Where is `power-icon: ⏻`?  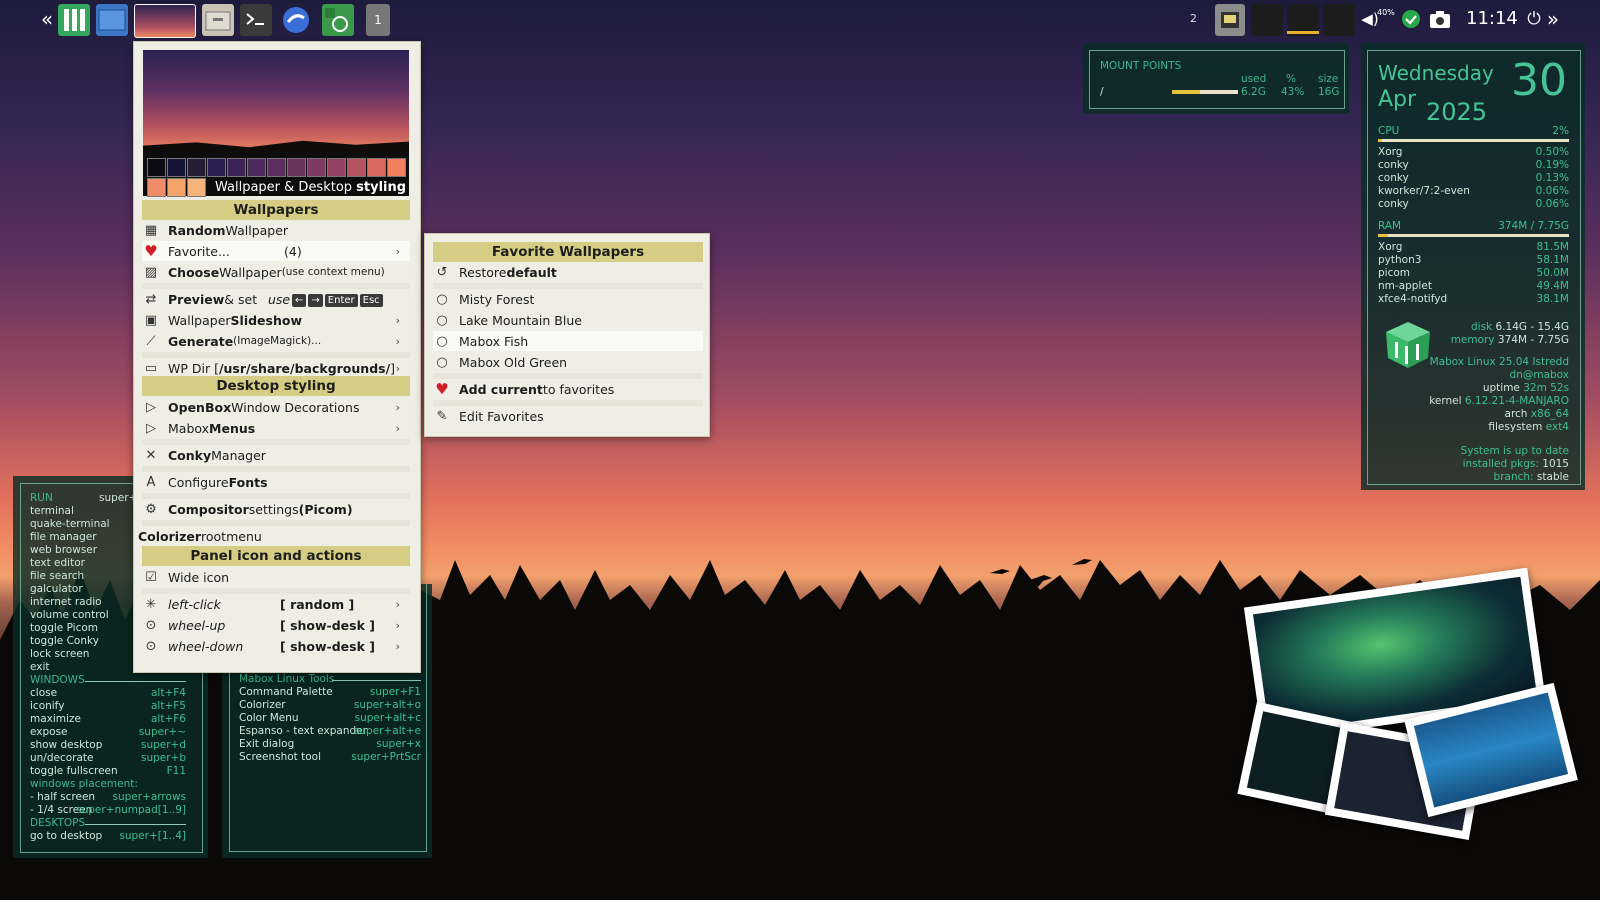 power-icon: ⏻ is located at coordinates (1534, 19).